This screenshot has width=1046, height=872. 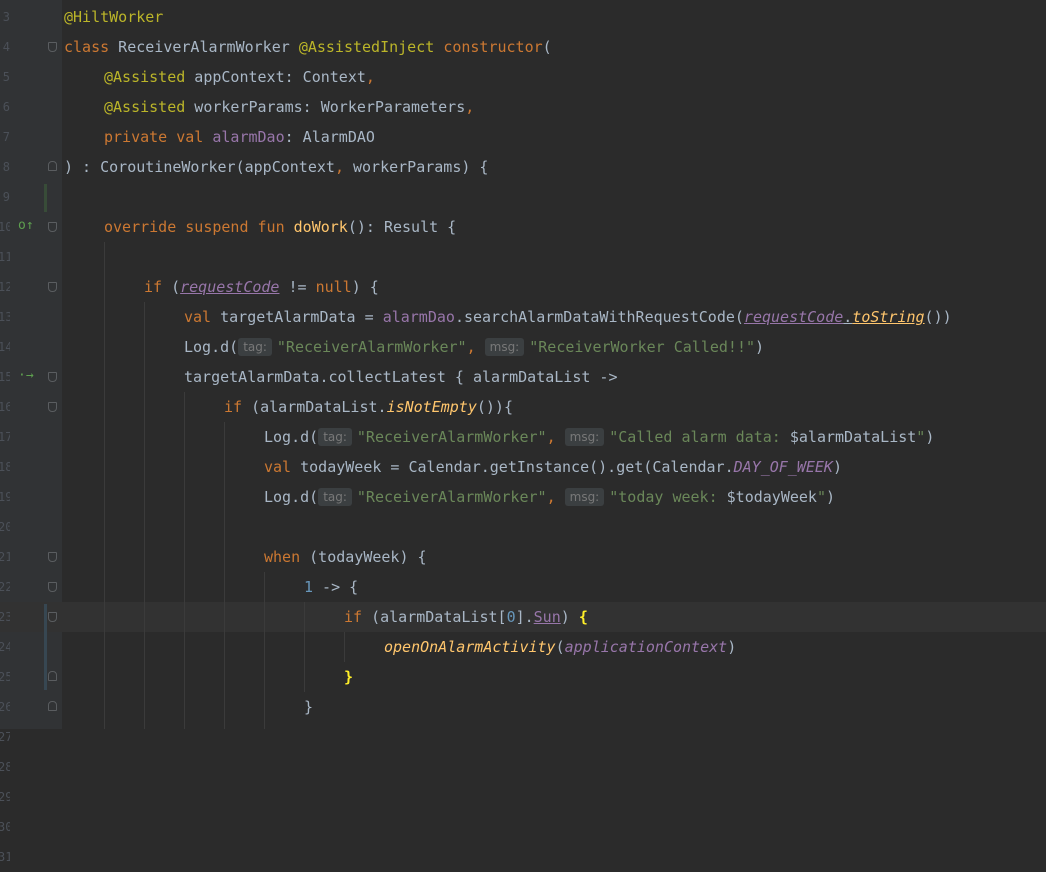 I want to click on line-number: 9, so click(x=6, y=197).